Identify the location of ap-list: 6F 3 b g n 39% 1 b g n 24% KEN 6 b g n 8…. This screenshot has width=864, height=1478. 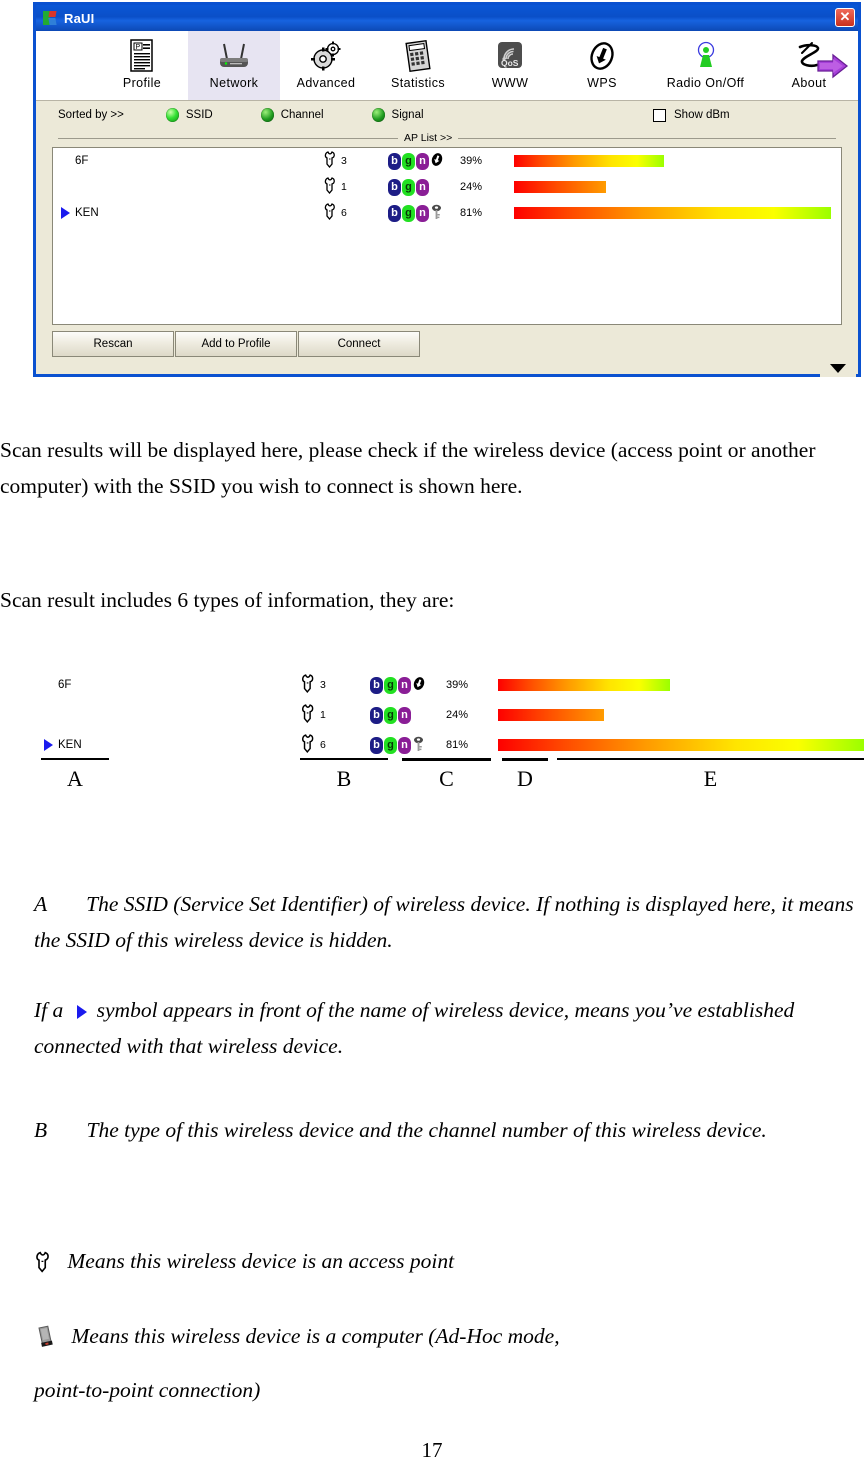
(447, 236).